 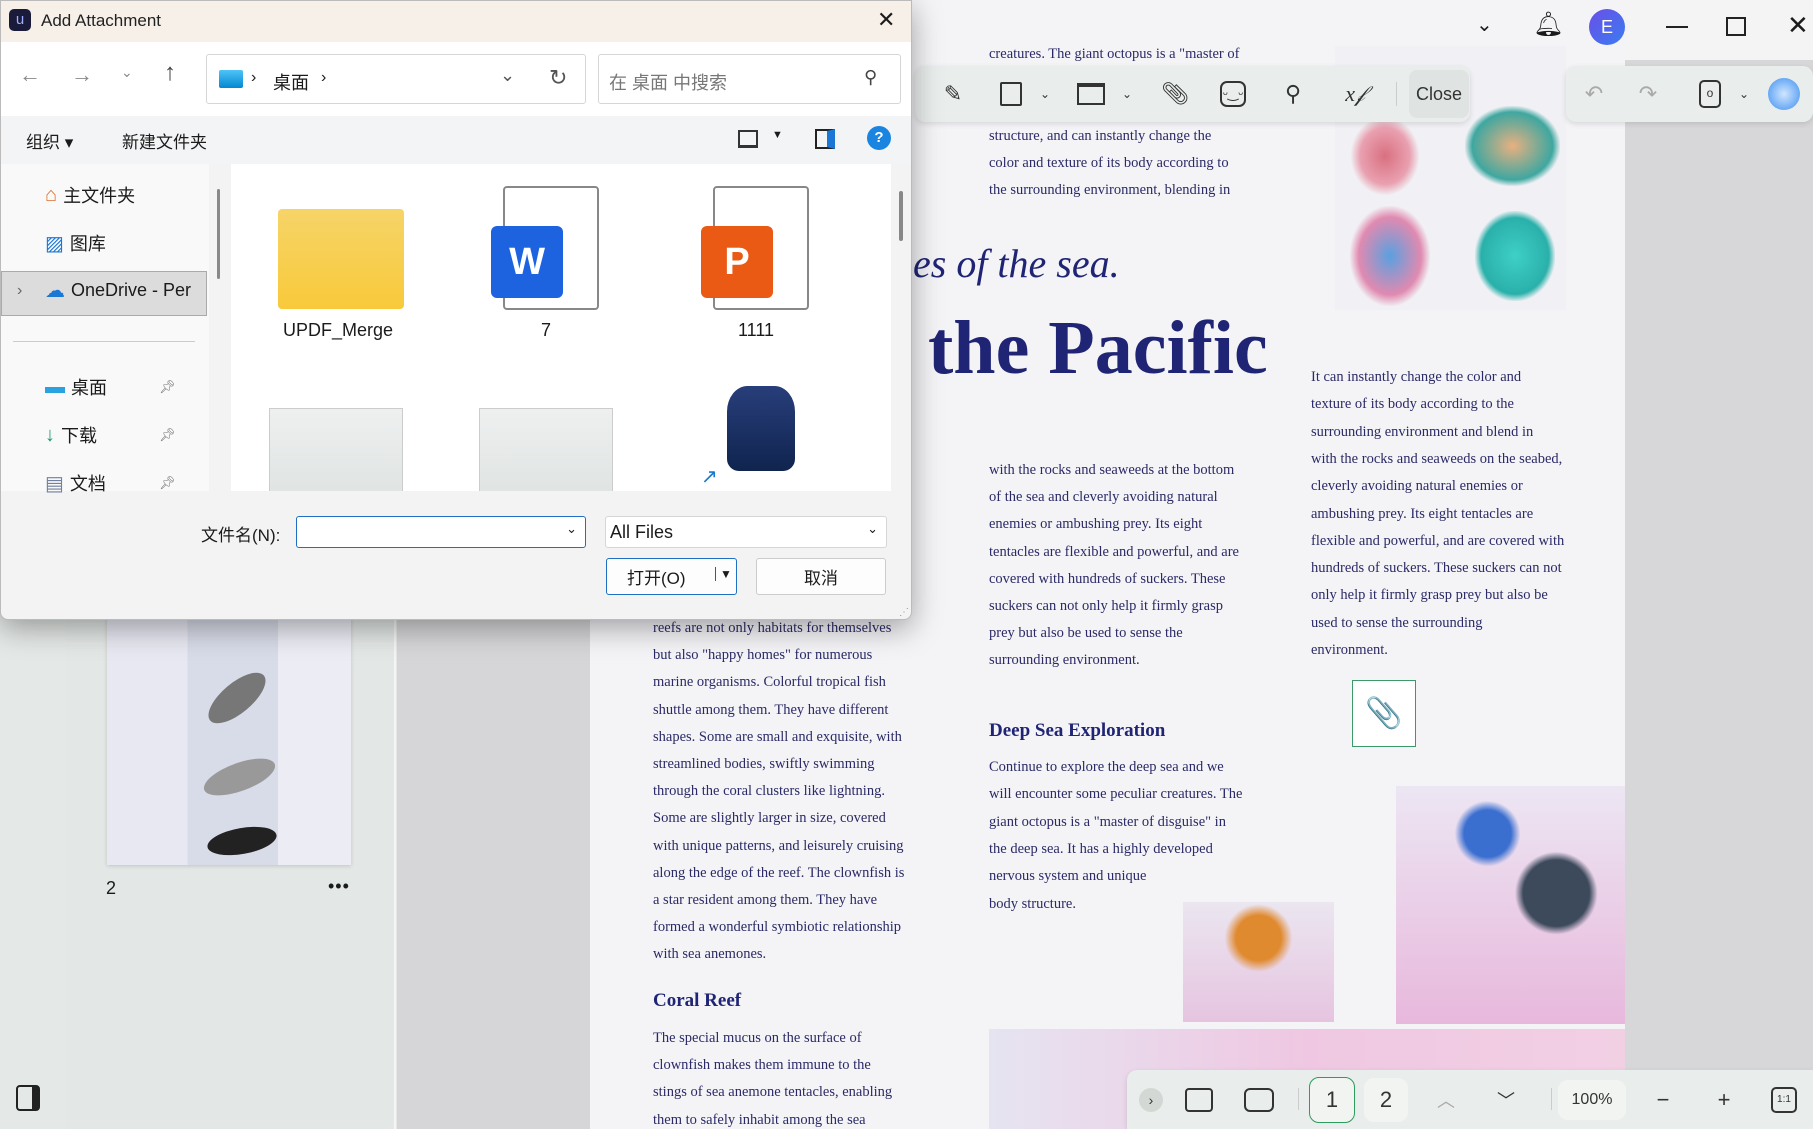 What do you see at coordinates (1724, 1100) in the screenshot?
I see `zoom-in-icon: +` at bounding box center [1724, 1100].